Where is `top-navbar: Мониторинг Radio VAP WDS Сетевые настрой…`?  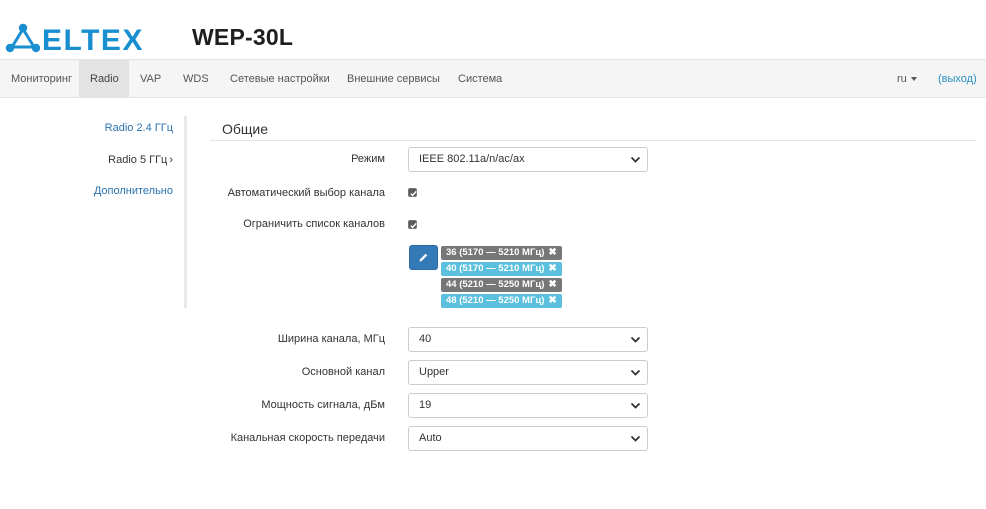
top-navbar: Мониторинг Radio VAP WDS Сетевые настрой… is located at coordinates (493, 78).